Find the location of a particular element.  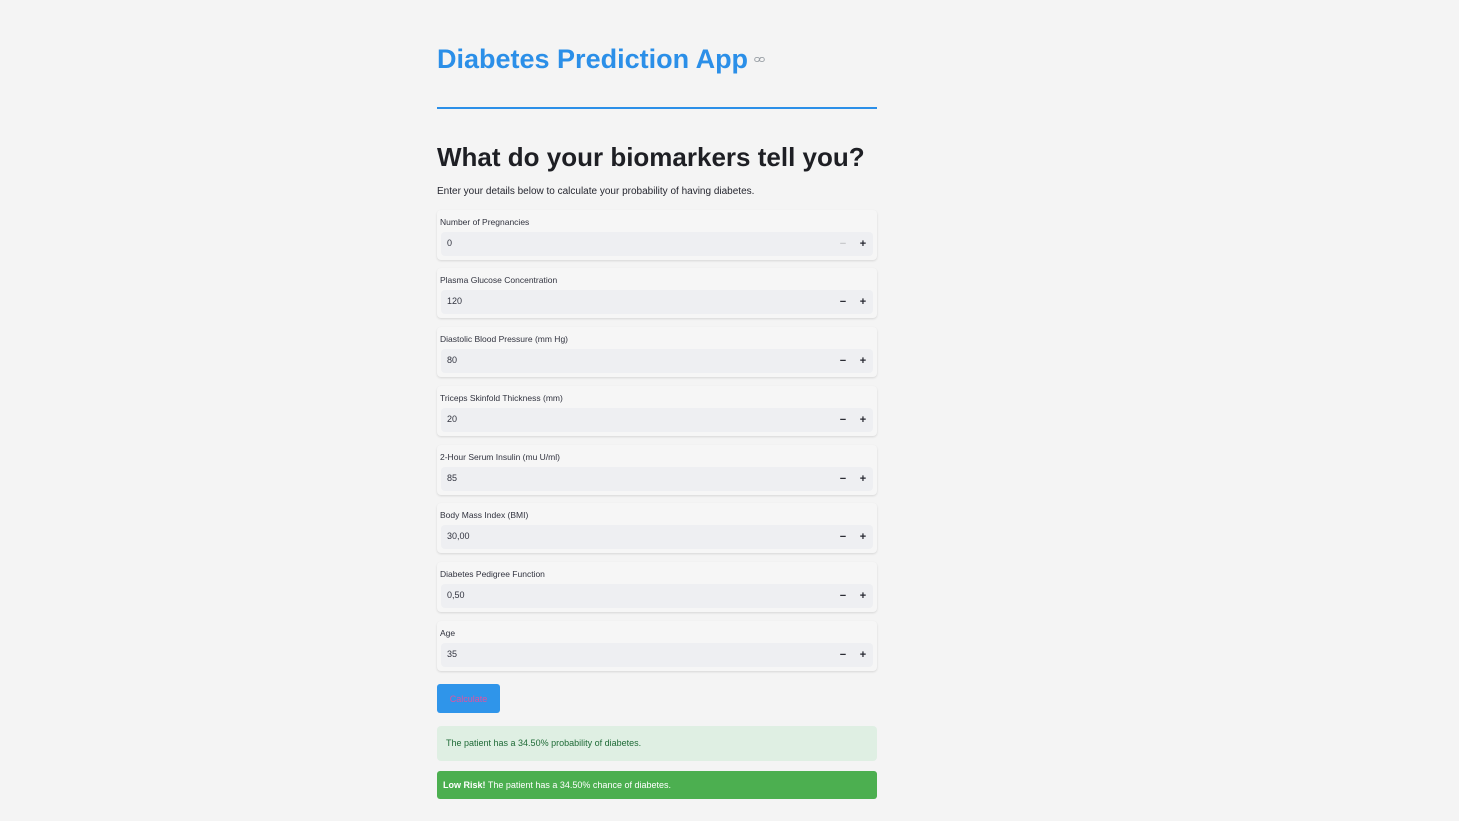

pedigree-field: Diabetes Pedigree Function 0,50 − + is located at coordinates (657, 587).